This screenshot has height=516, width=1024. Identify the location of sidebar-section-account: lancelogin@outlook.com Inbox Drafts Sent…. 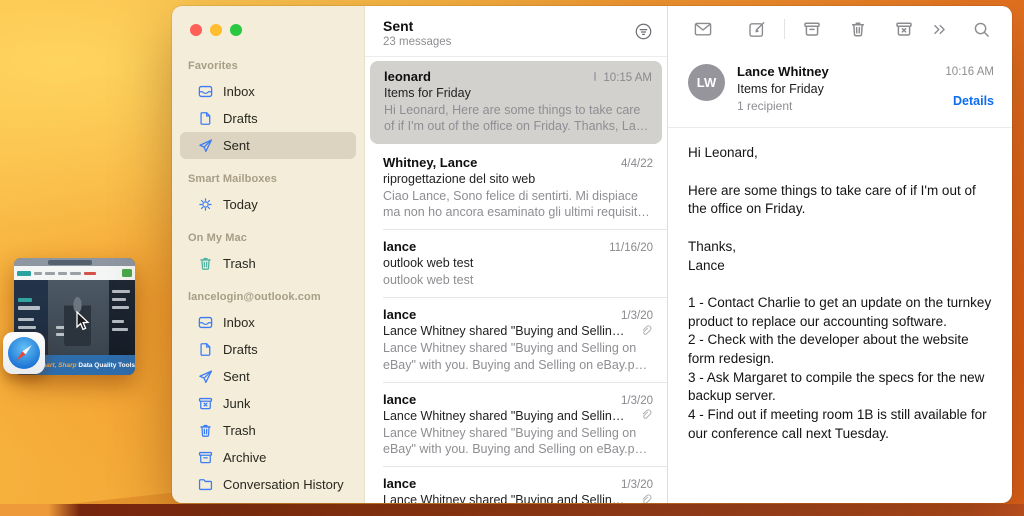
(268, 394).